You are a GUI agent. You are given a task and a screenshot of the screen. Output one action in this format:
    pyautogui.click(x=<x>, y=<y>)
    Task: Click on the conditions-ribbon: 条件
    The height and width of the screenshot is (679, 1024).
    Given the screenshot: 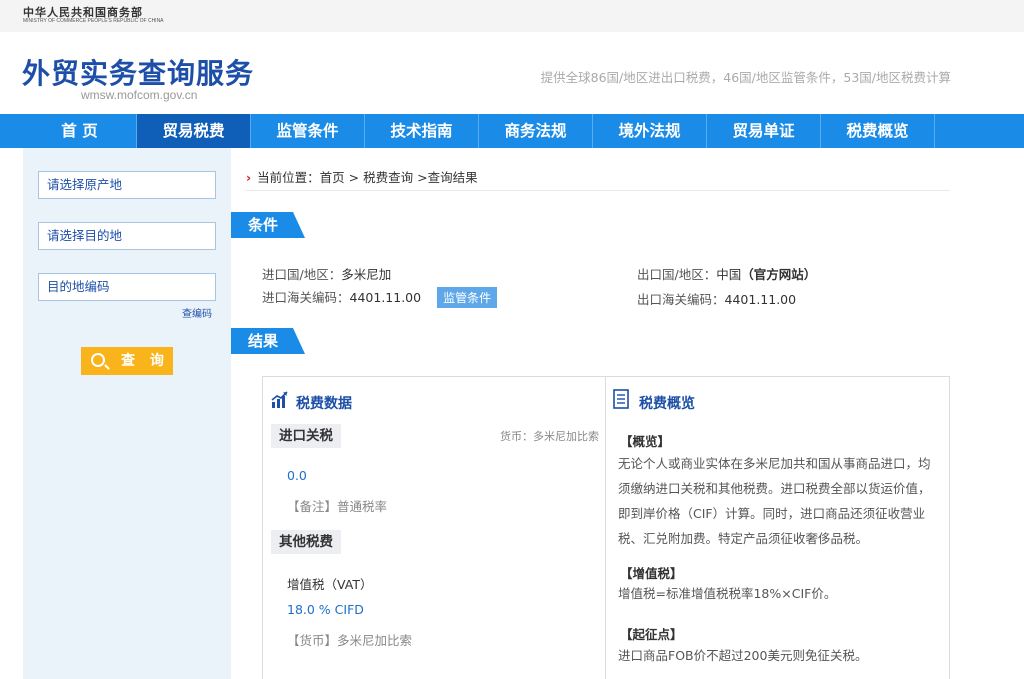 What is the action you would take?
    pyautogui.click(x=268, y=225)
    